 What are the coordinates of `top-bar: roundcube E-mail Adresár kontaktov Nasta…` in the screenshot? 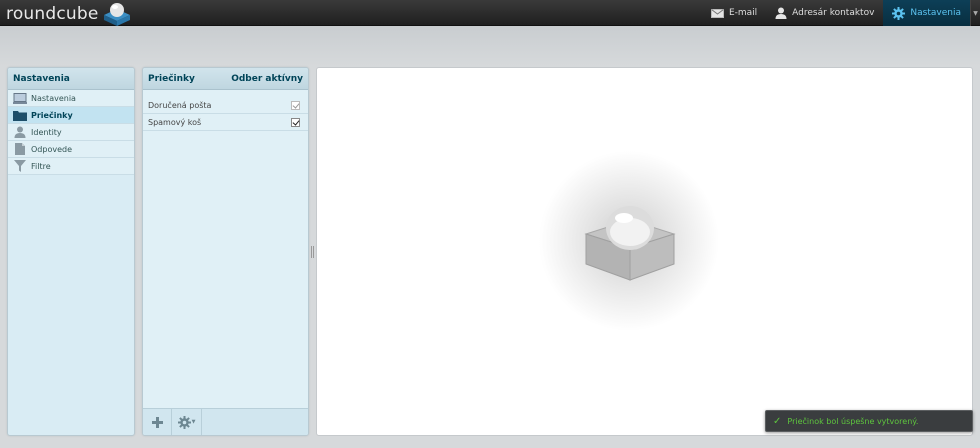 It's located at (490, 13).